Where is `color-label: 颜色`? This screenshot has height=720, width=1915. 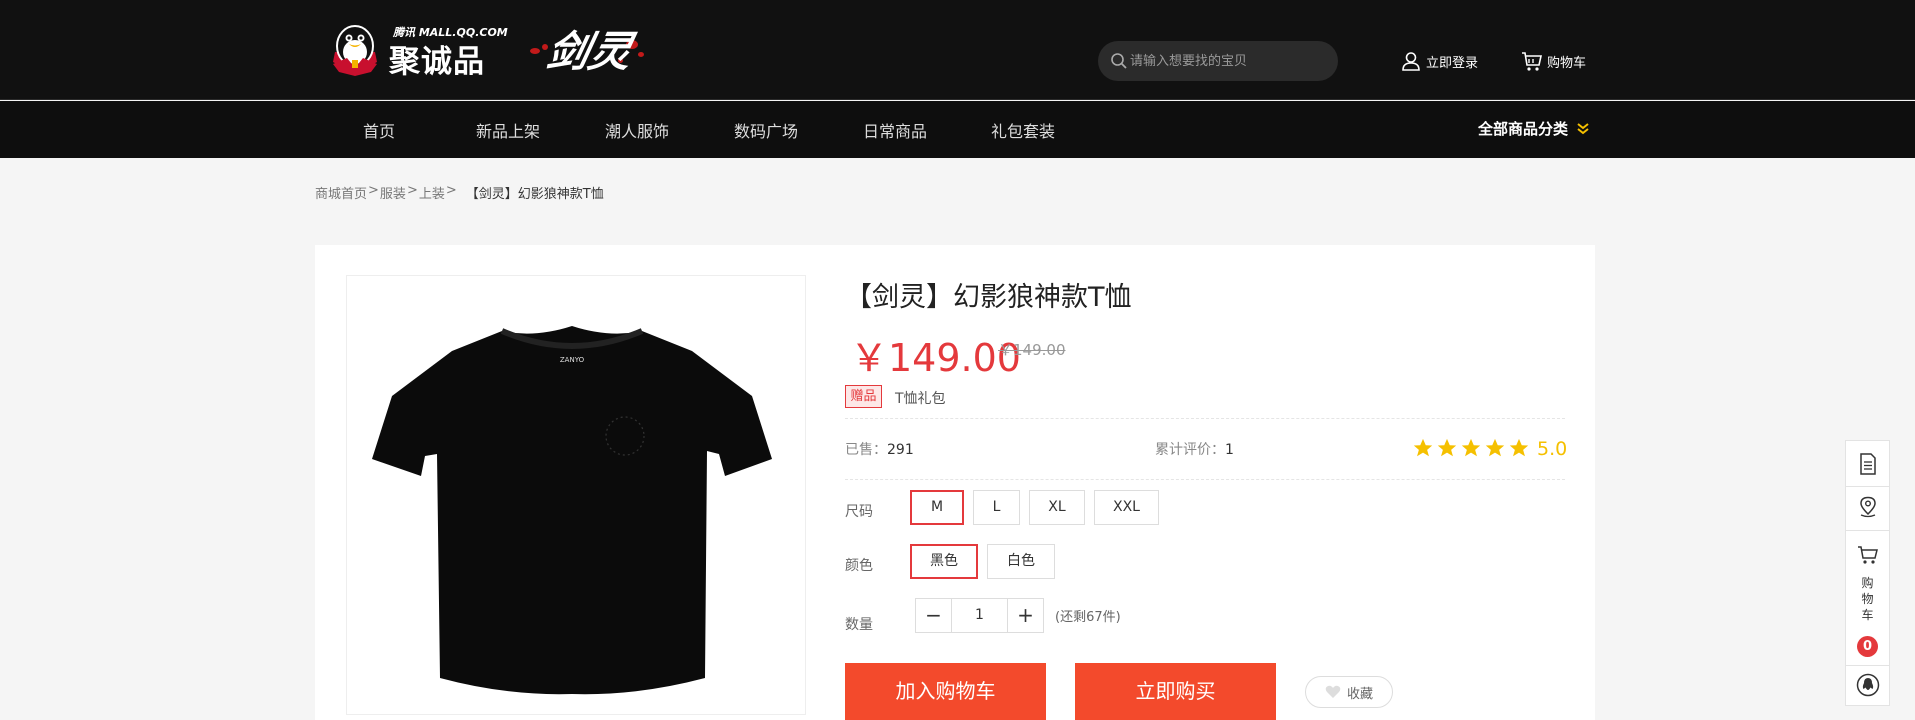 color-label: 颜色 is located at coordinates (859, 566).